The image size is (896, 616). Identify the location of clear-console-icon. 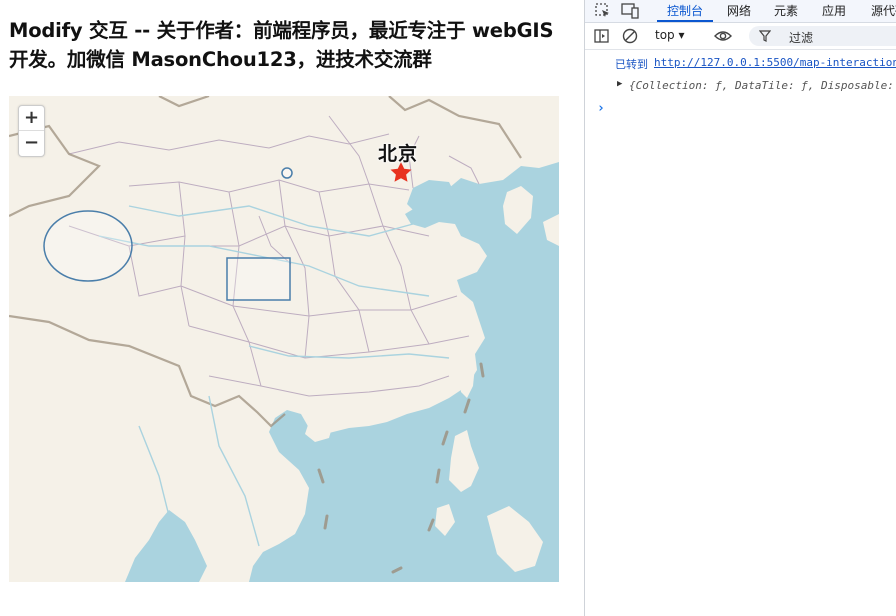
(630, 36).